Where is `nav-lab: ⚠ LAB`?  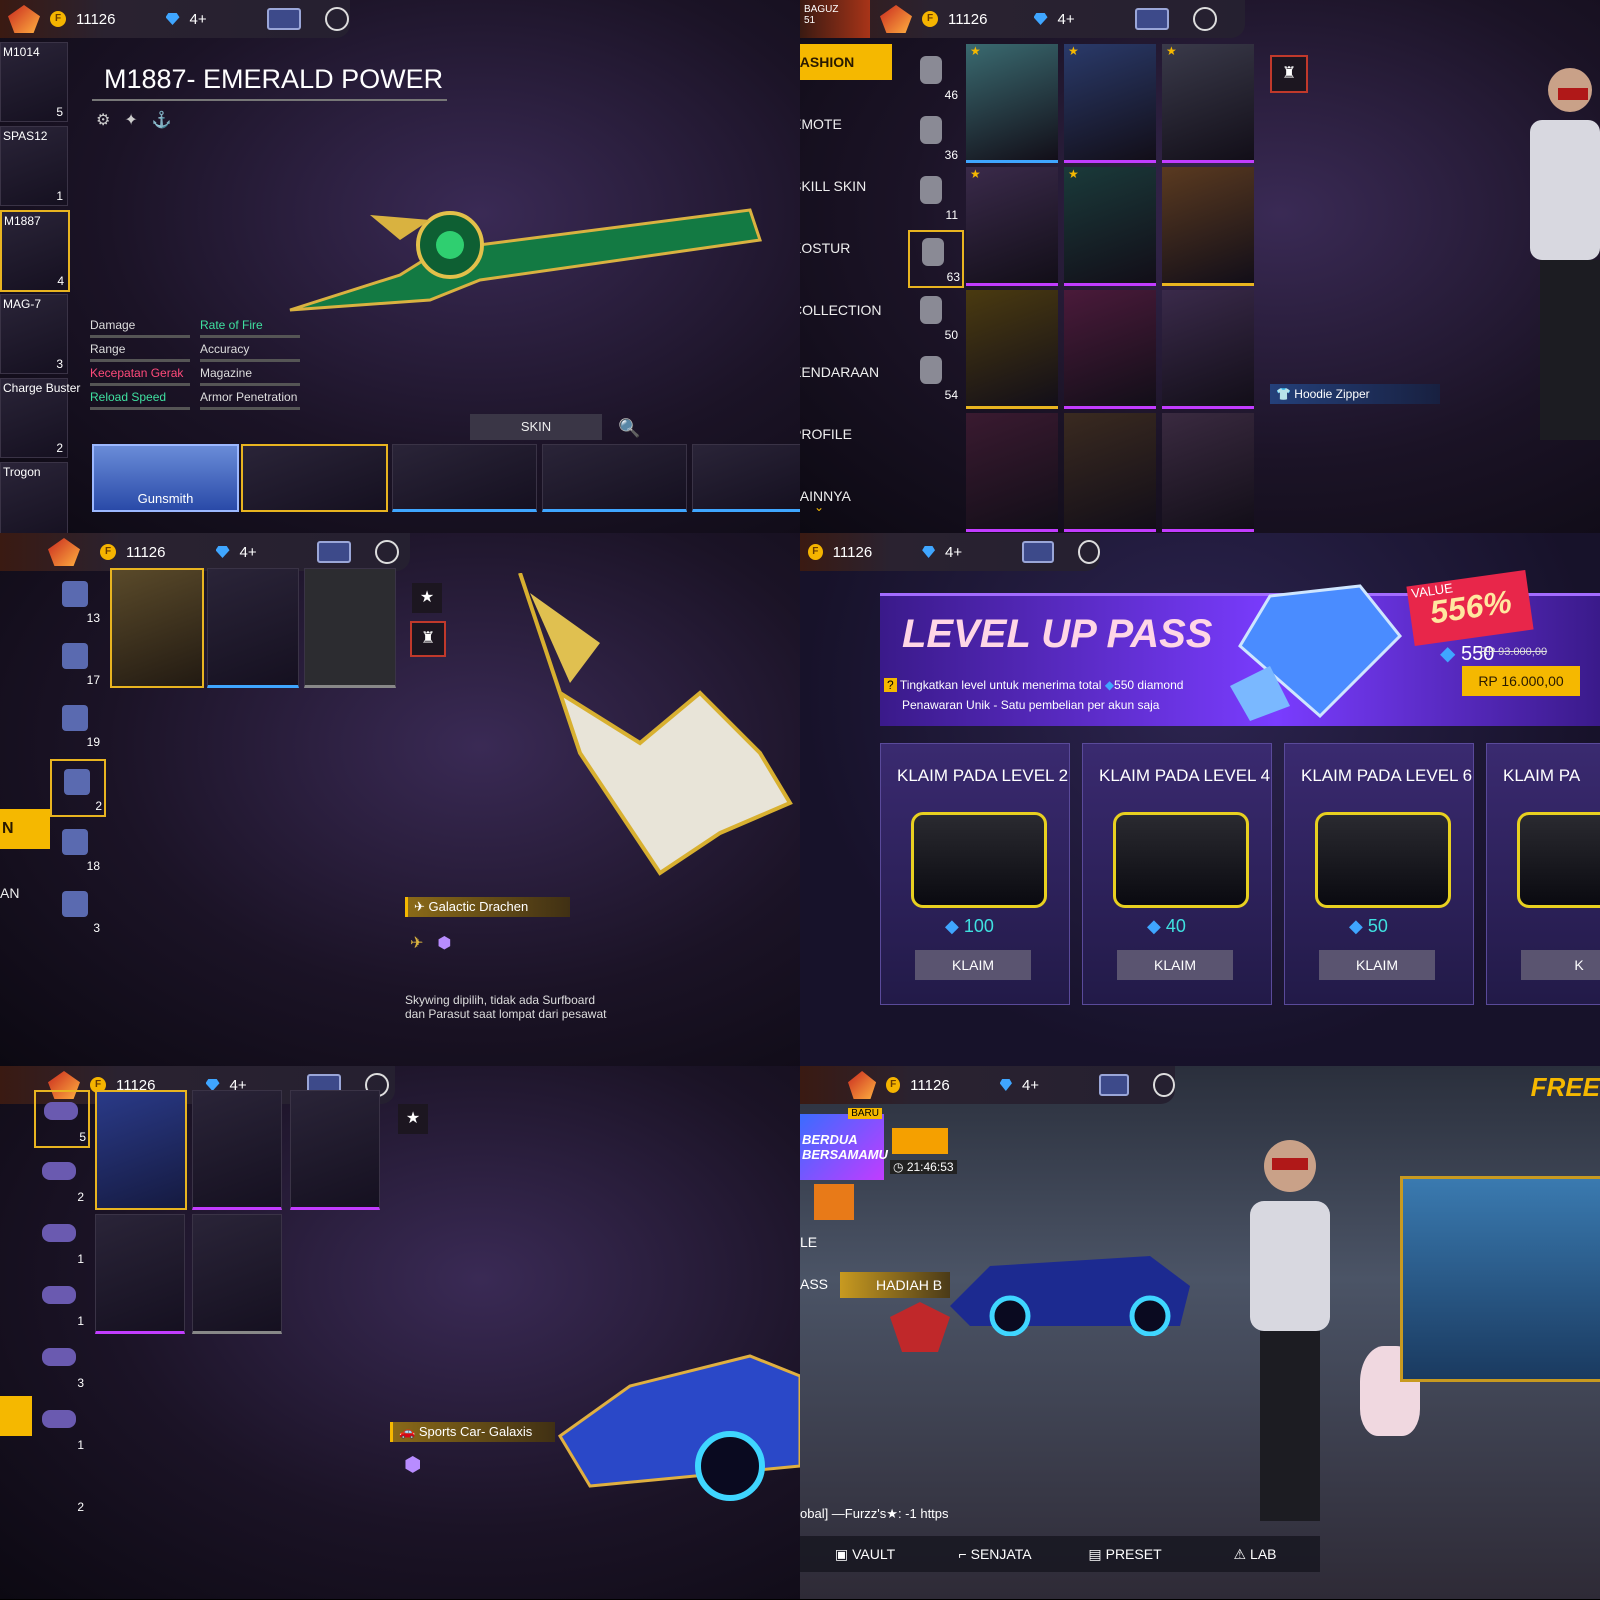
nav-lab: ⚠ LAB is located at coordinates (1255, 1554).